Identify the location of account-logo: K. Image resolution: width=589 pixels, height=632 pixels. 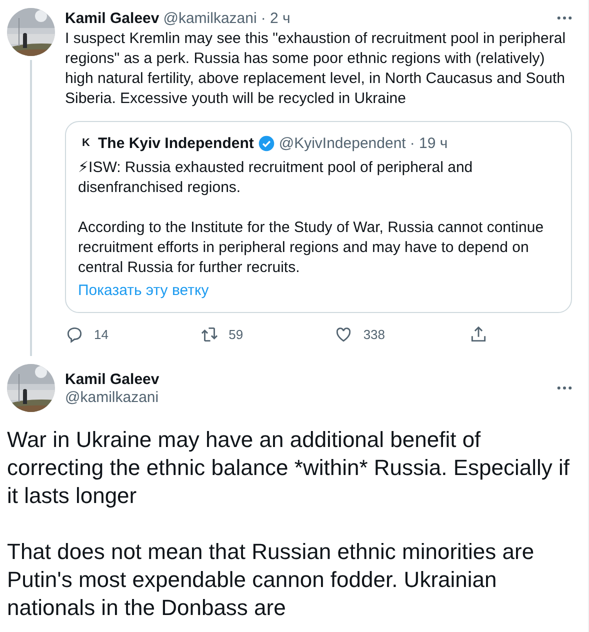
(86, 143).